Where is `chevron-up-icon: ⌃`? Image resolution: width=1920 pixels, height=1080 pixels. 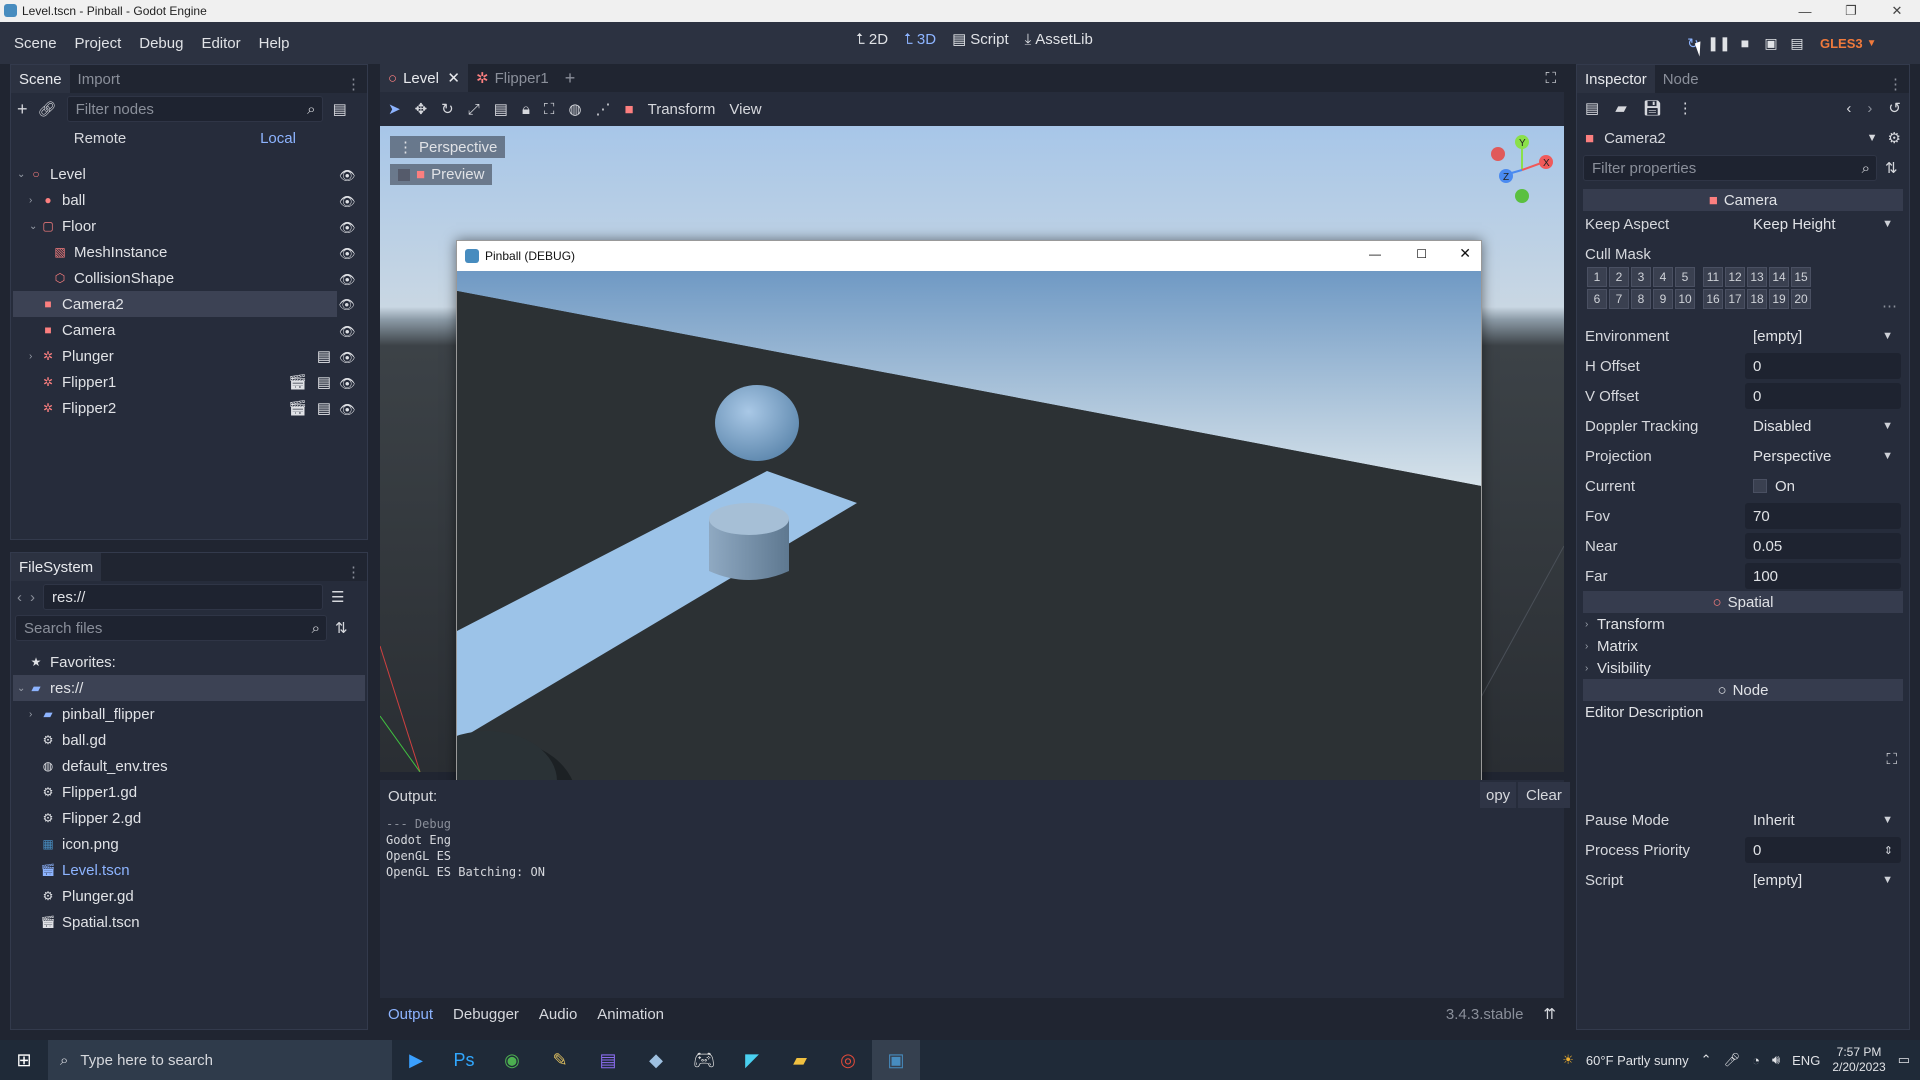
chevron-up-icon: ⌃ is located at coordinates (1706, 1060).